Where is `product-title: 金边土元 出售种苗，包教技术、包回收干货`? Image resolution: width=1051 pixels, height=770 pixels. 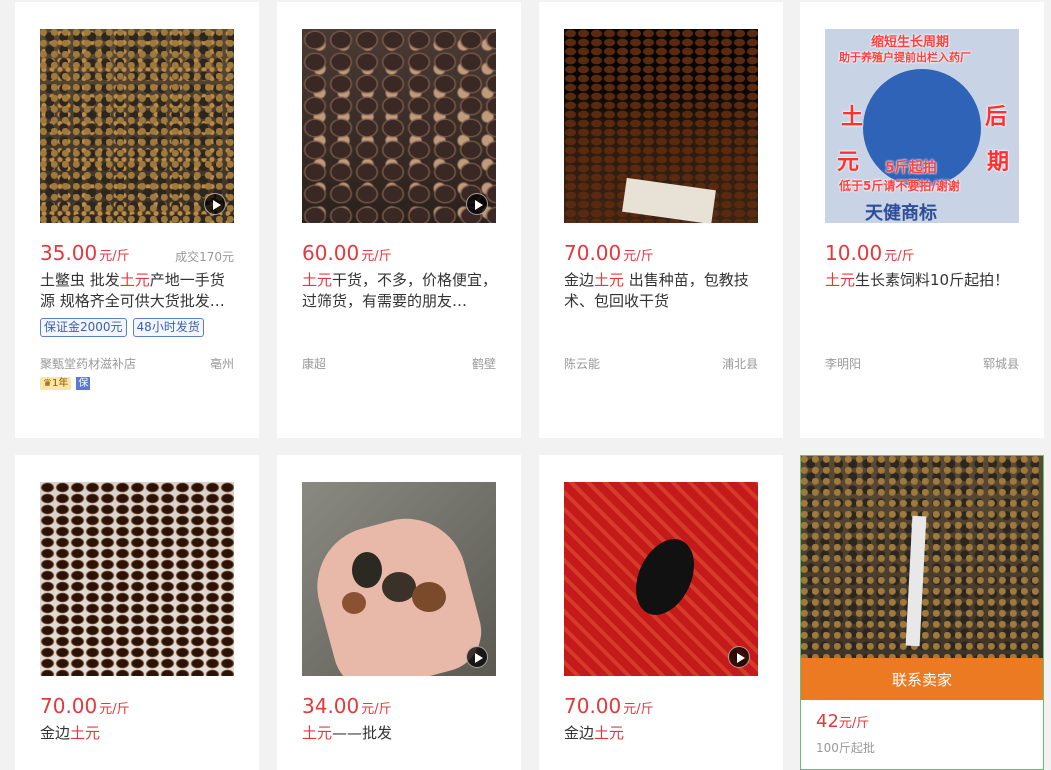
product-title: 金边土元 出售种苗，包教技术、包回收干货 is located at coordinates (662, 291).